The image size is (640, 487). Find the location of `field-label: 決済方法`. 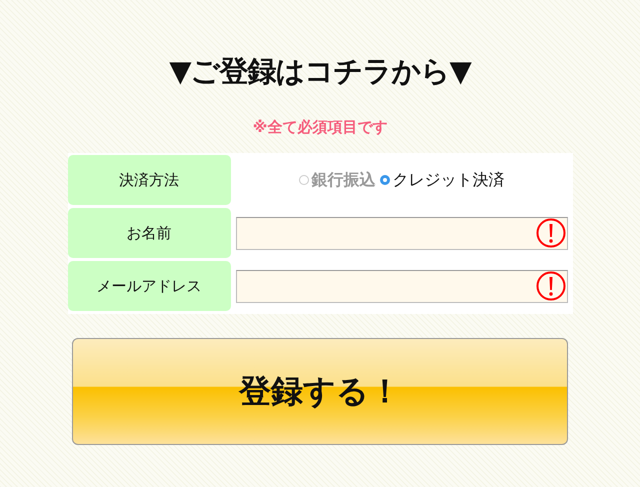

field-label: 決済方法 is located at coordinates (149, 180).